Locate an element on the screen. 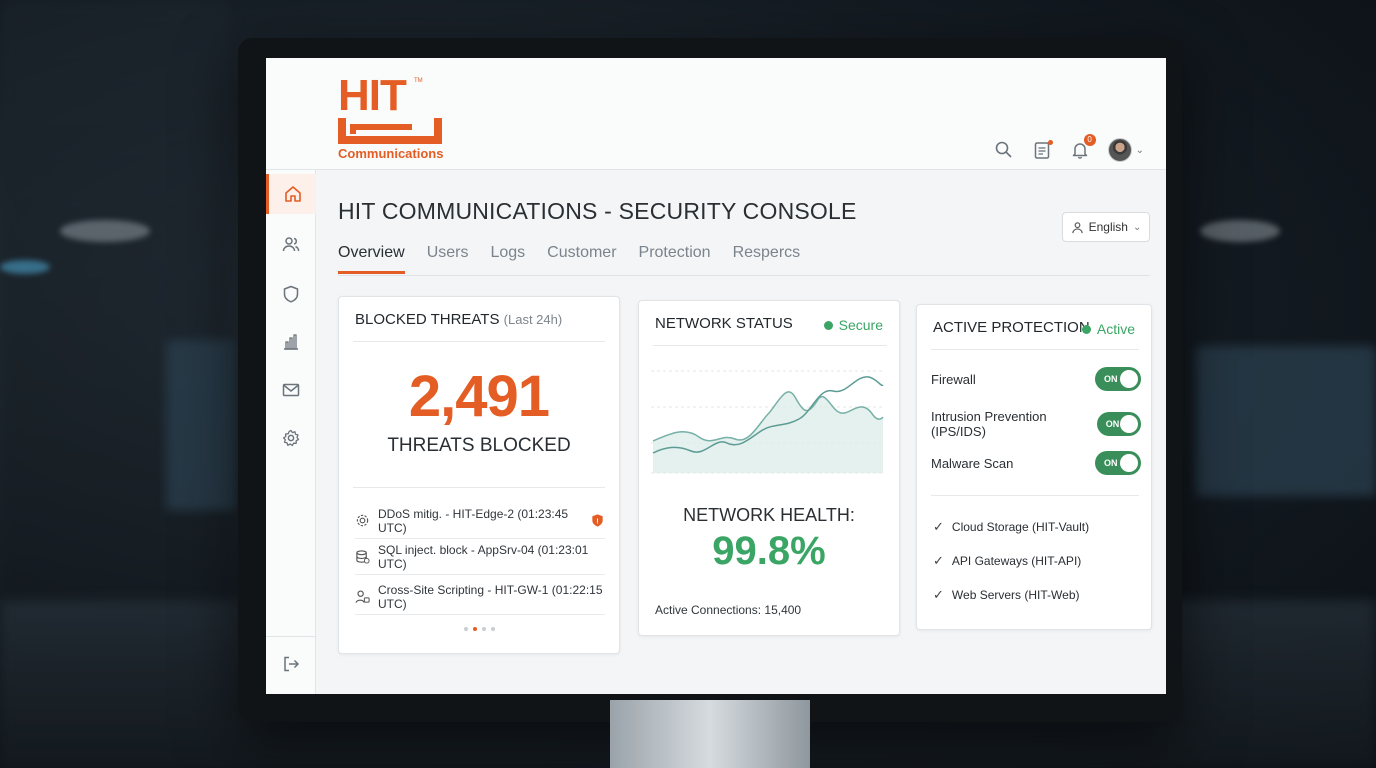 Image resolution: width=1376 pixels, height=768 pixels. tab-users: Users is located at coordinates (448, 259).